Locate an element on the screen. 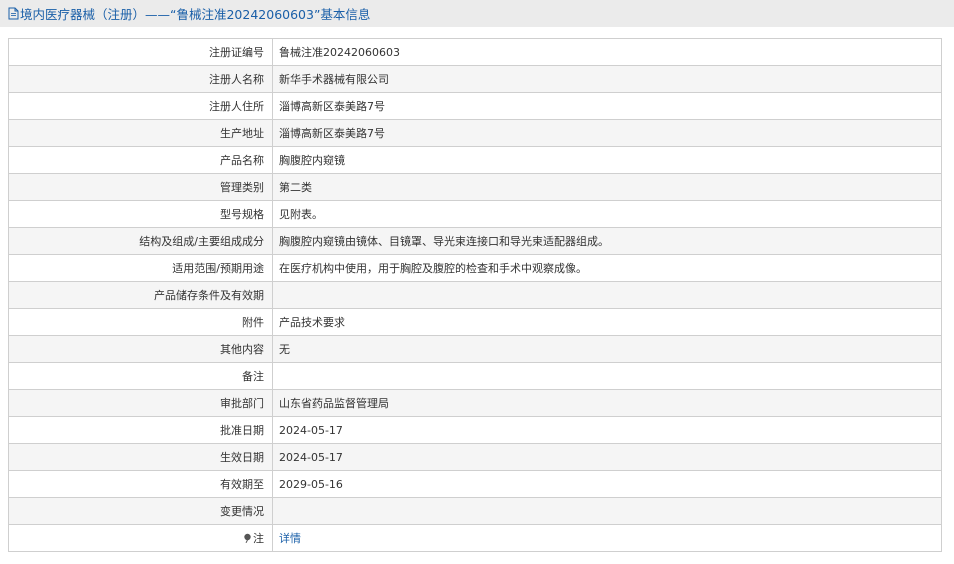 Image resolution: width=954 pixels, height=564 pixels. table-row: 产品名称 胸腹腔内窥镜 is located at coordinates (475, 160).